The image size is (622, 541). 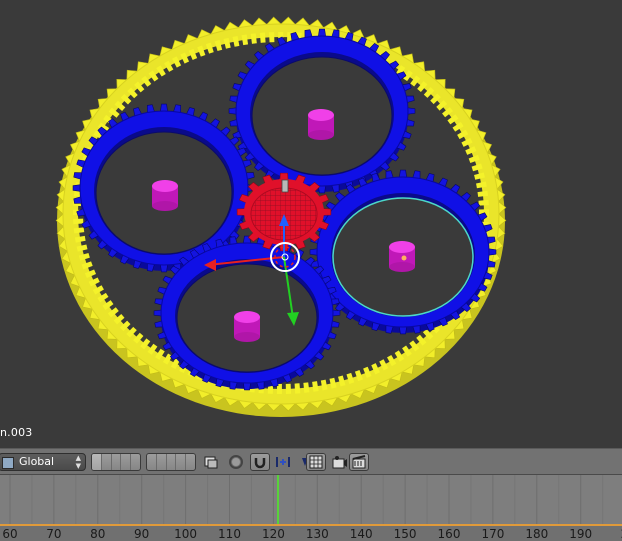 I want to click on camera-icon, so click(x=339, y=462).